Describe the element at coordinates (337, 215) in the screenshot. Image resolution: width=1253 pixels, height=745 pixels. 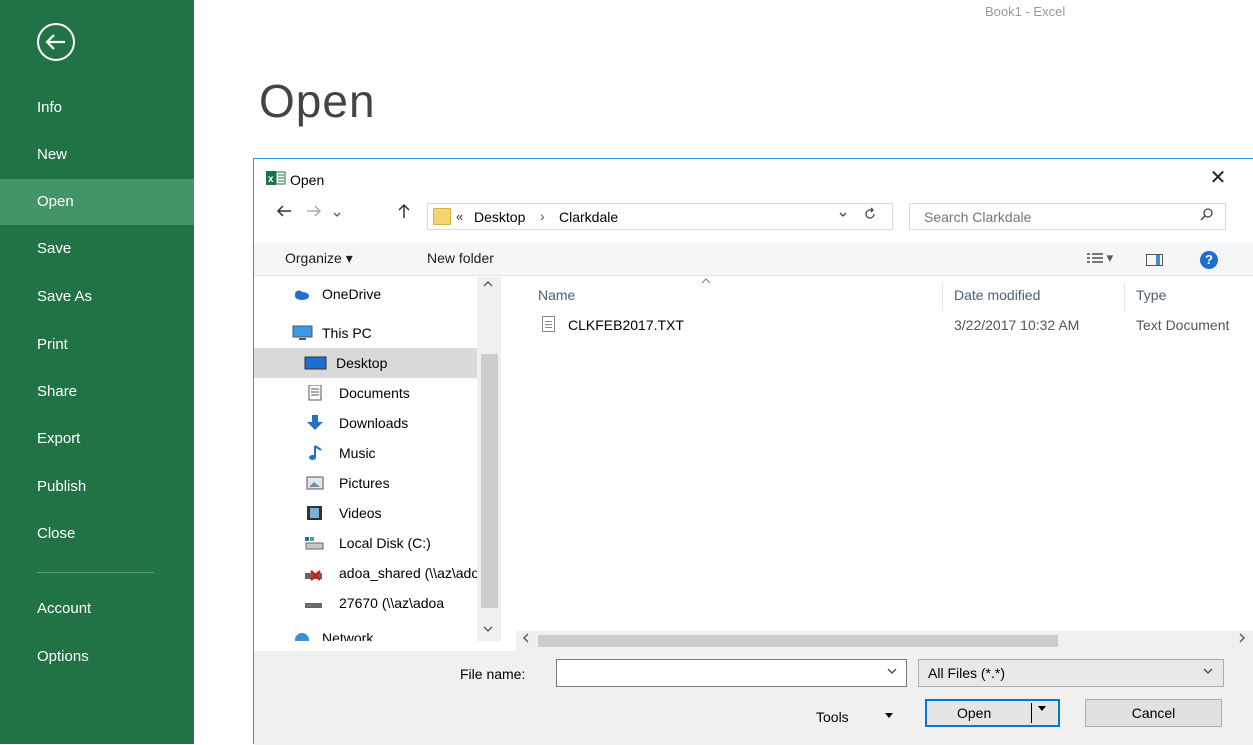
I see `recent-locations-button` at that location.